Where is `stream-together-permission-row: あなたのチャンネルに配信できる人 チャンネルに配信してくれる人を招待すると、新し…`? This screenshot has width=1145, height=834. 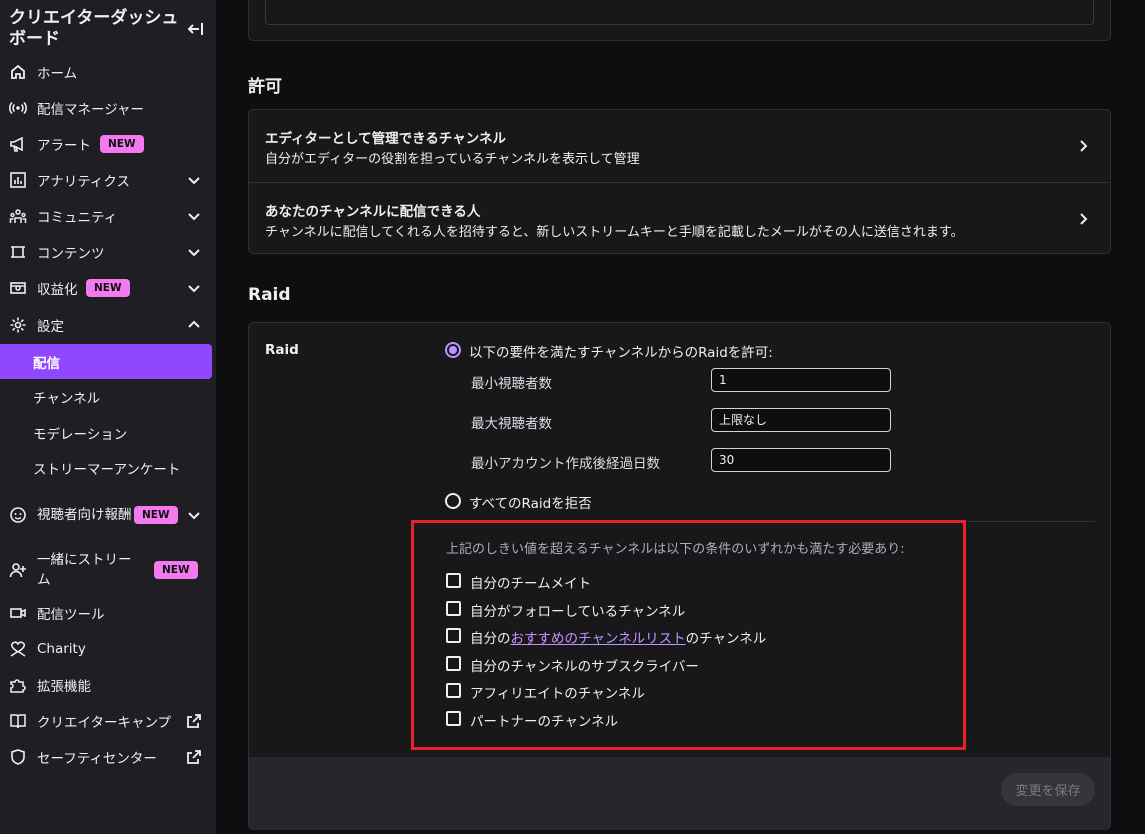 stream-together-permission-row: あなたのチャンネルに配信できる人 チャンネルに配信してくれる人を招待すると、新し… is located at coordinates (679, 218).